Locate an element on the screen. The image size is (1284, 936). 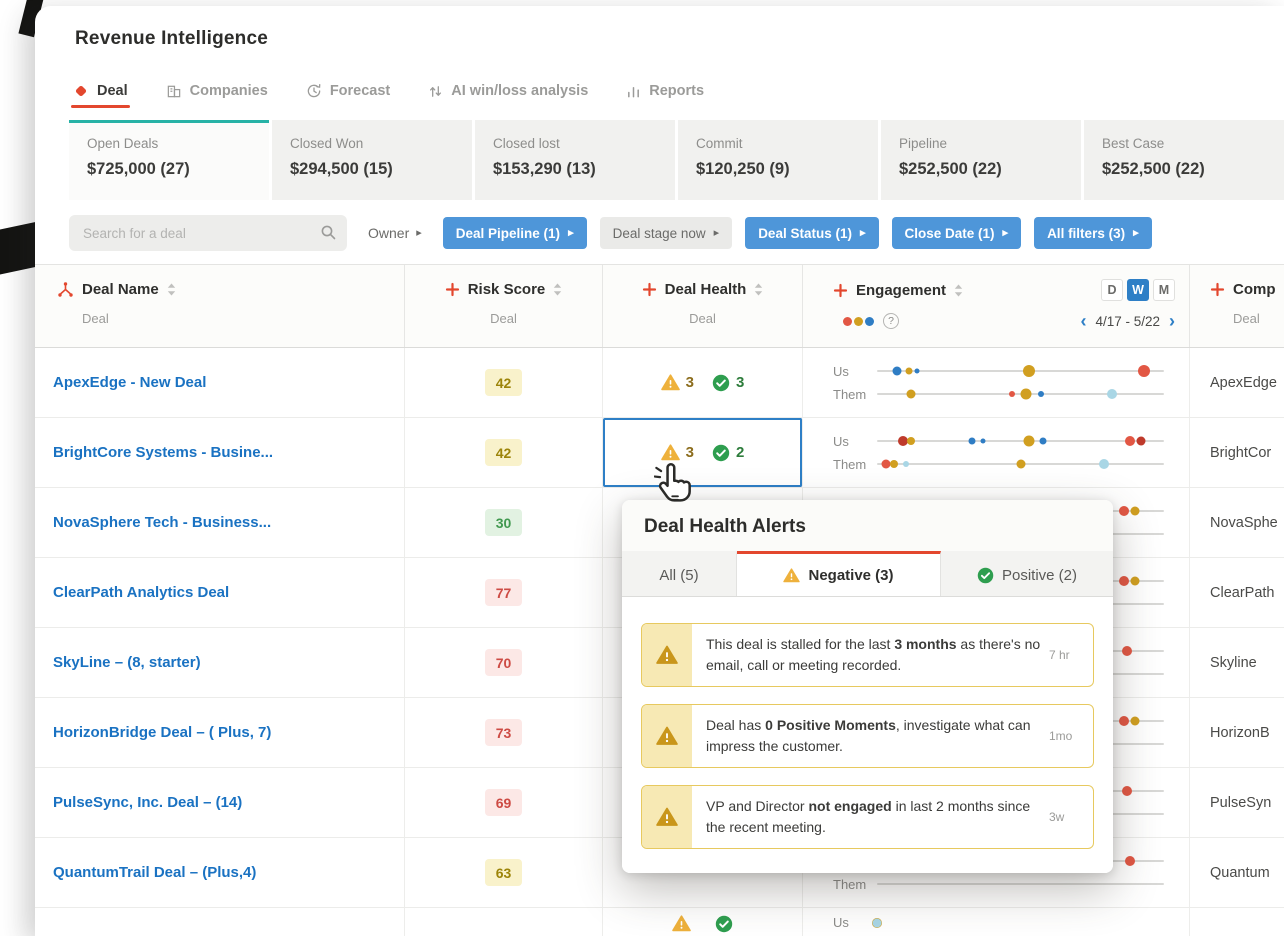
popup-tab-positive: Positive (2) is located at coordinates (1027, 573).